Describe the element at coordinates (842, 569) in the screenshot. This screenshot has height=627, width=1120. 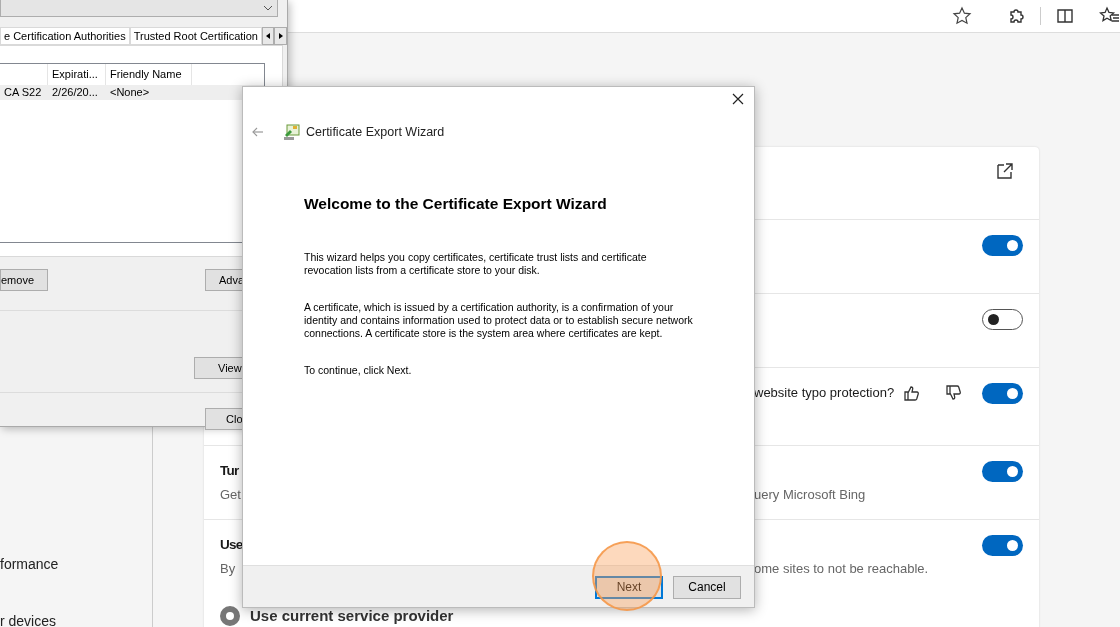
I see `setting-description: ome sites to not be reachable.` at that location.